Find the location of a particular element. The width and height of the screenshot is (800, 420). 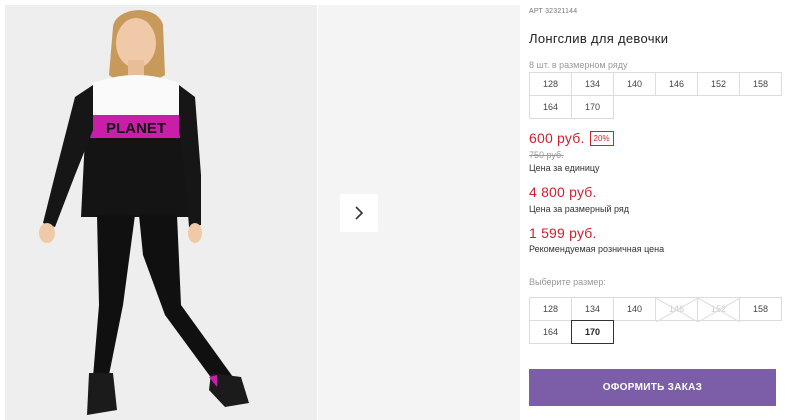

size-option: 158 is located at coordinates (760, 309).